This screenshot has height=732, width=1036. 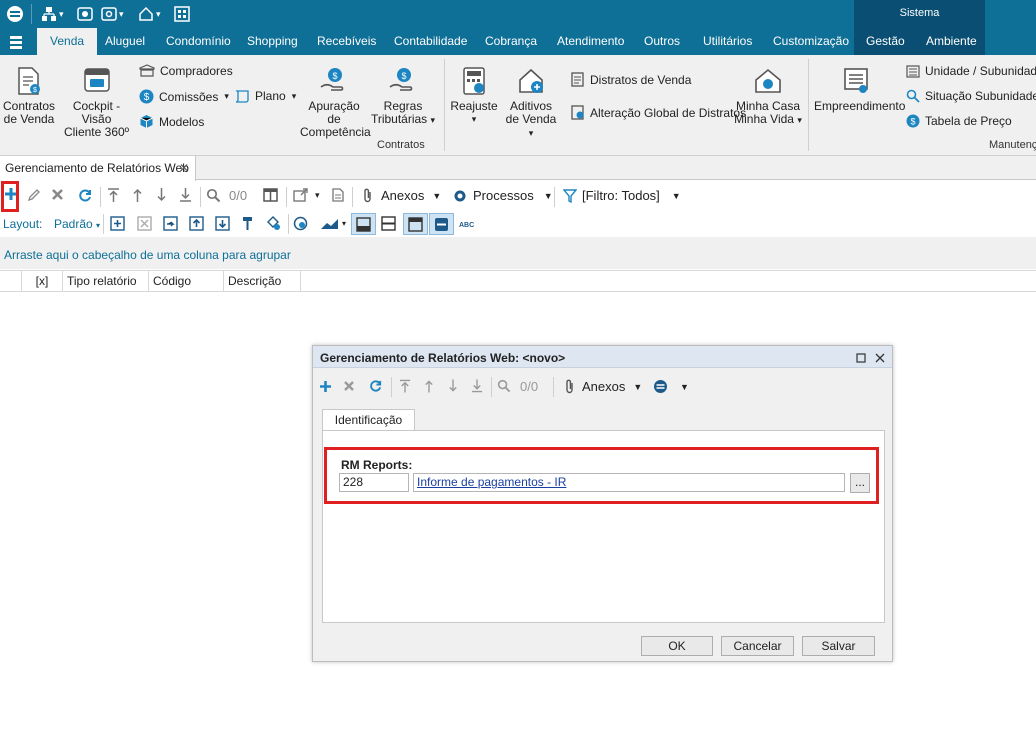 What do you see at coordinates (630, 79) in the screenshot?
I see `distratos-button: Distratos de Venda` at bounding box center [630, 79].